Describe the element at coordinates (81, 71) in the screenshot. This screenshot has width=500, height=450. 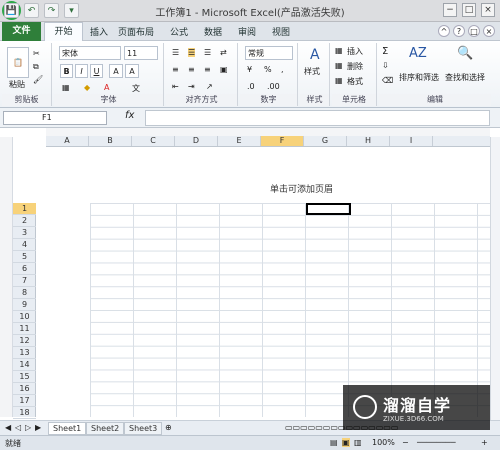
I see `italic-button: I` at that location.